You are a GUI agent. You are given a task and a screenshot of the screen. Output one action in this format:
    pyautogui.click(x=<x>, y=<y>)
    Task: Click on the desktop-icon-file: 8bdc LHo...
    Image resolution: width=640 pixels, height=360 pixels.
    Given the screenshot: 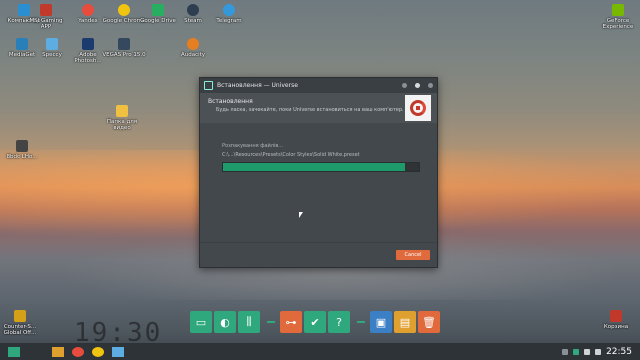 What is the action you would take?
    pyautogui.click(x=22, y=150)
    